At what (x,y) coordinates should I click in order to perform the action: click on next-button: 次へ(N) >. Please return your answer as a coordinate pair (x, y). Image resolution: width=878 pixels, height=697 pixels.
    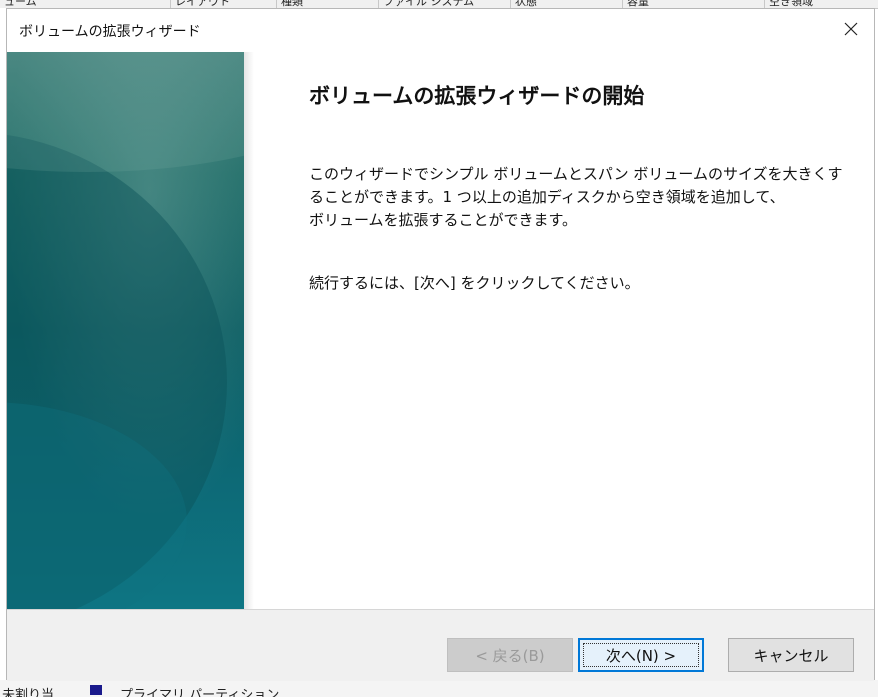
    Looking at the image, I should click on (641, 655).